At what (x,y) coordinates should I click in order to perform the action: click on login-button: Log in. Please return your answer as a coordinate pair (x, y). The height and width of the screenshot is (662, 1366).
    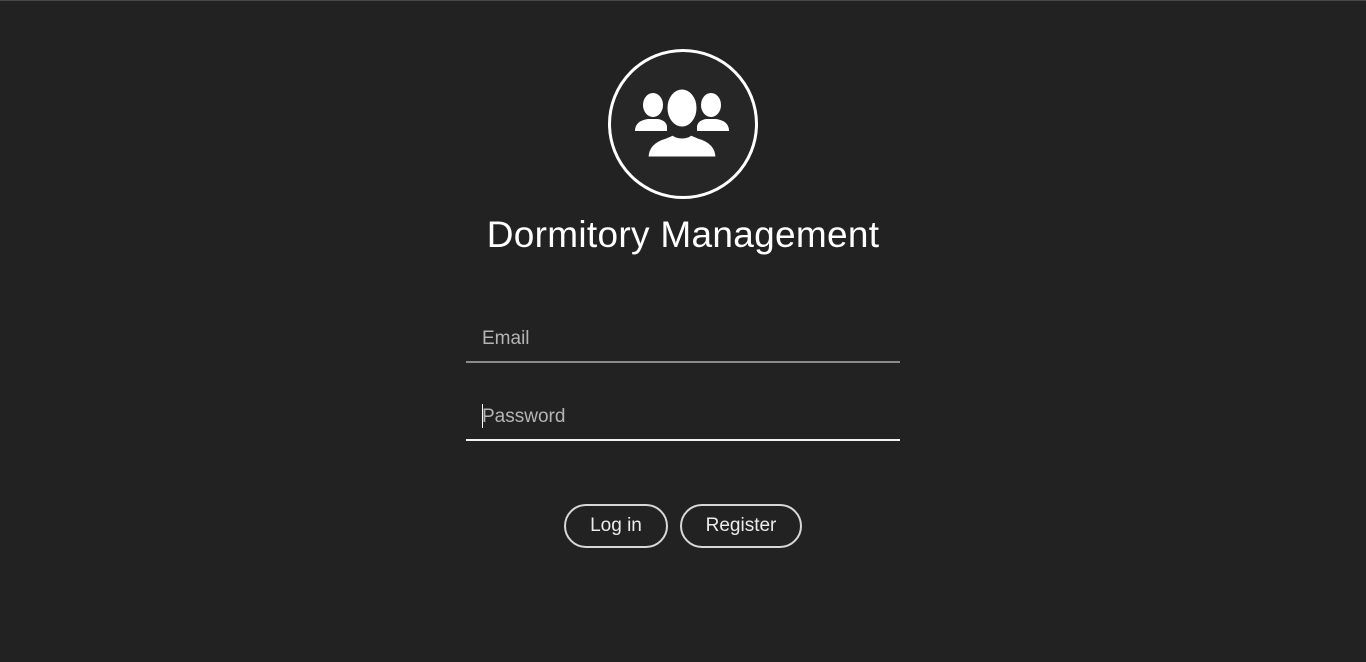
    Looking at the image, I should click on (616, 526).